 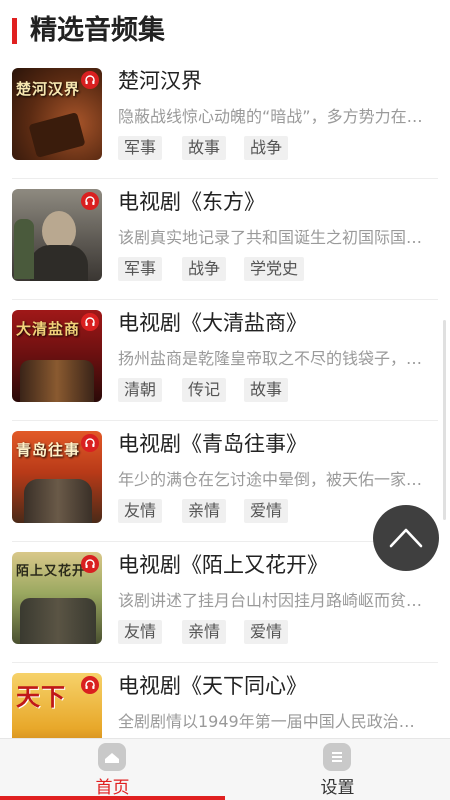 I want to click on tab-settings-label: 设置, so click(x=337, y=788).